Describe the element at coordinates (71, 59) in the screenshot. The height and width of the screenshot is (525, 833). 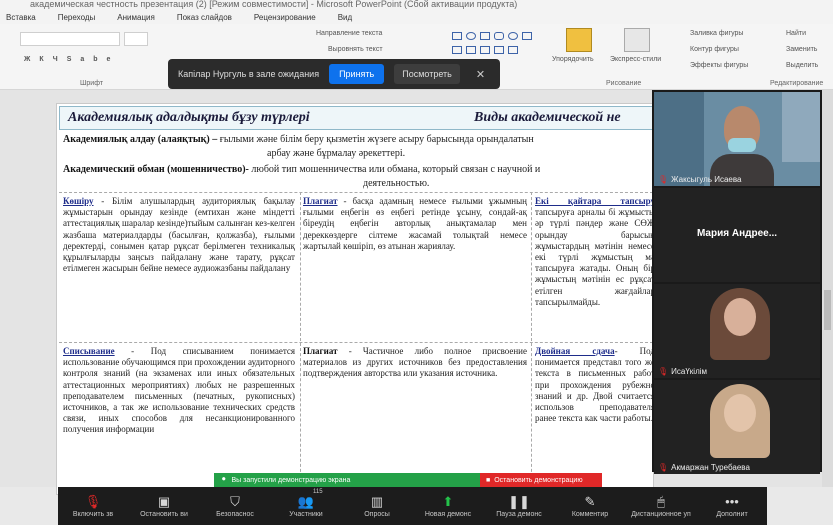
I see `font-style-buttons: ЖКЧSabe` at that location.